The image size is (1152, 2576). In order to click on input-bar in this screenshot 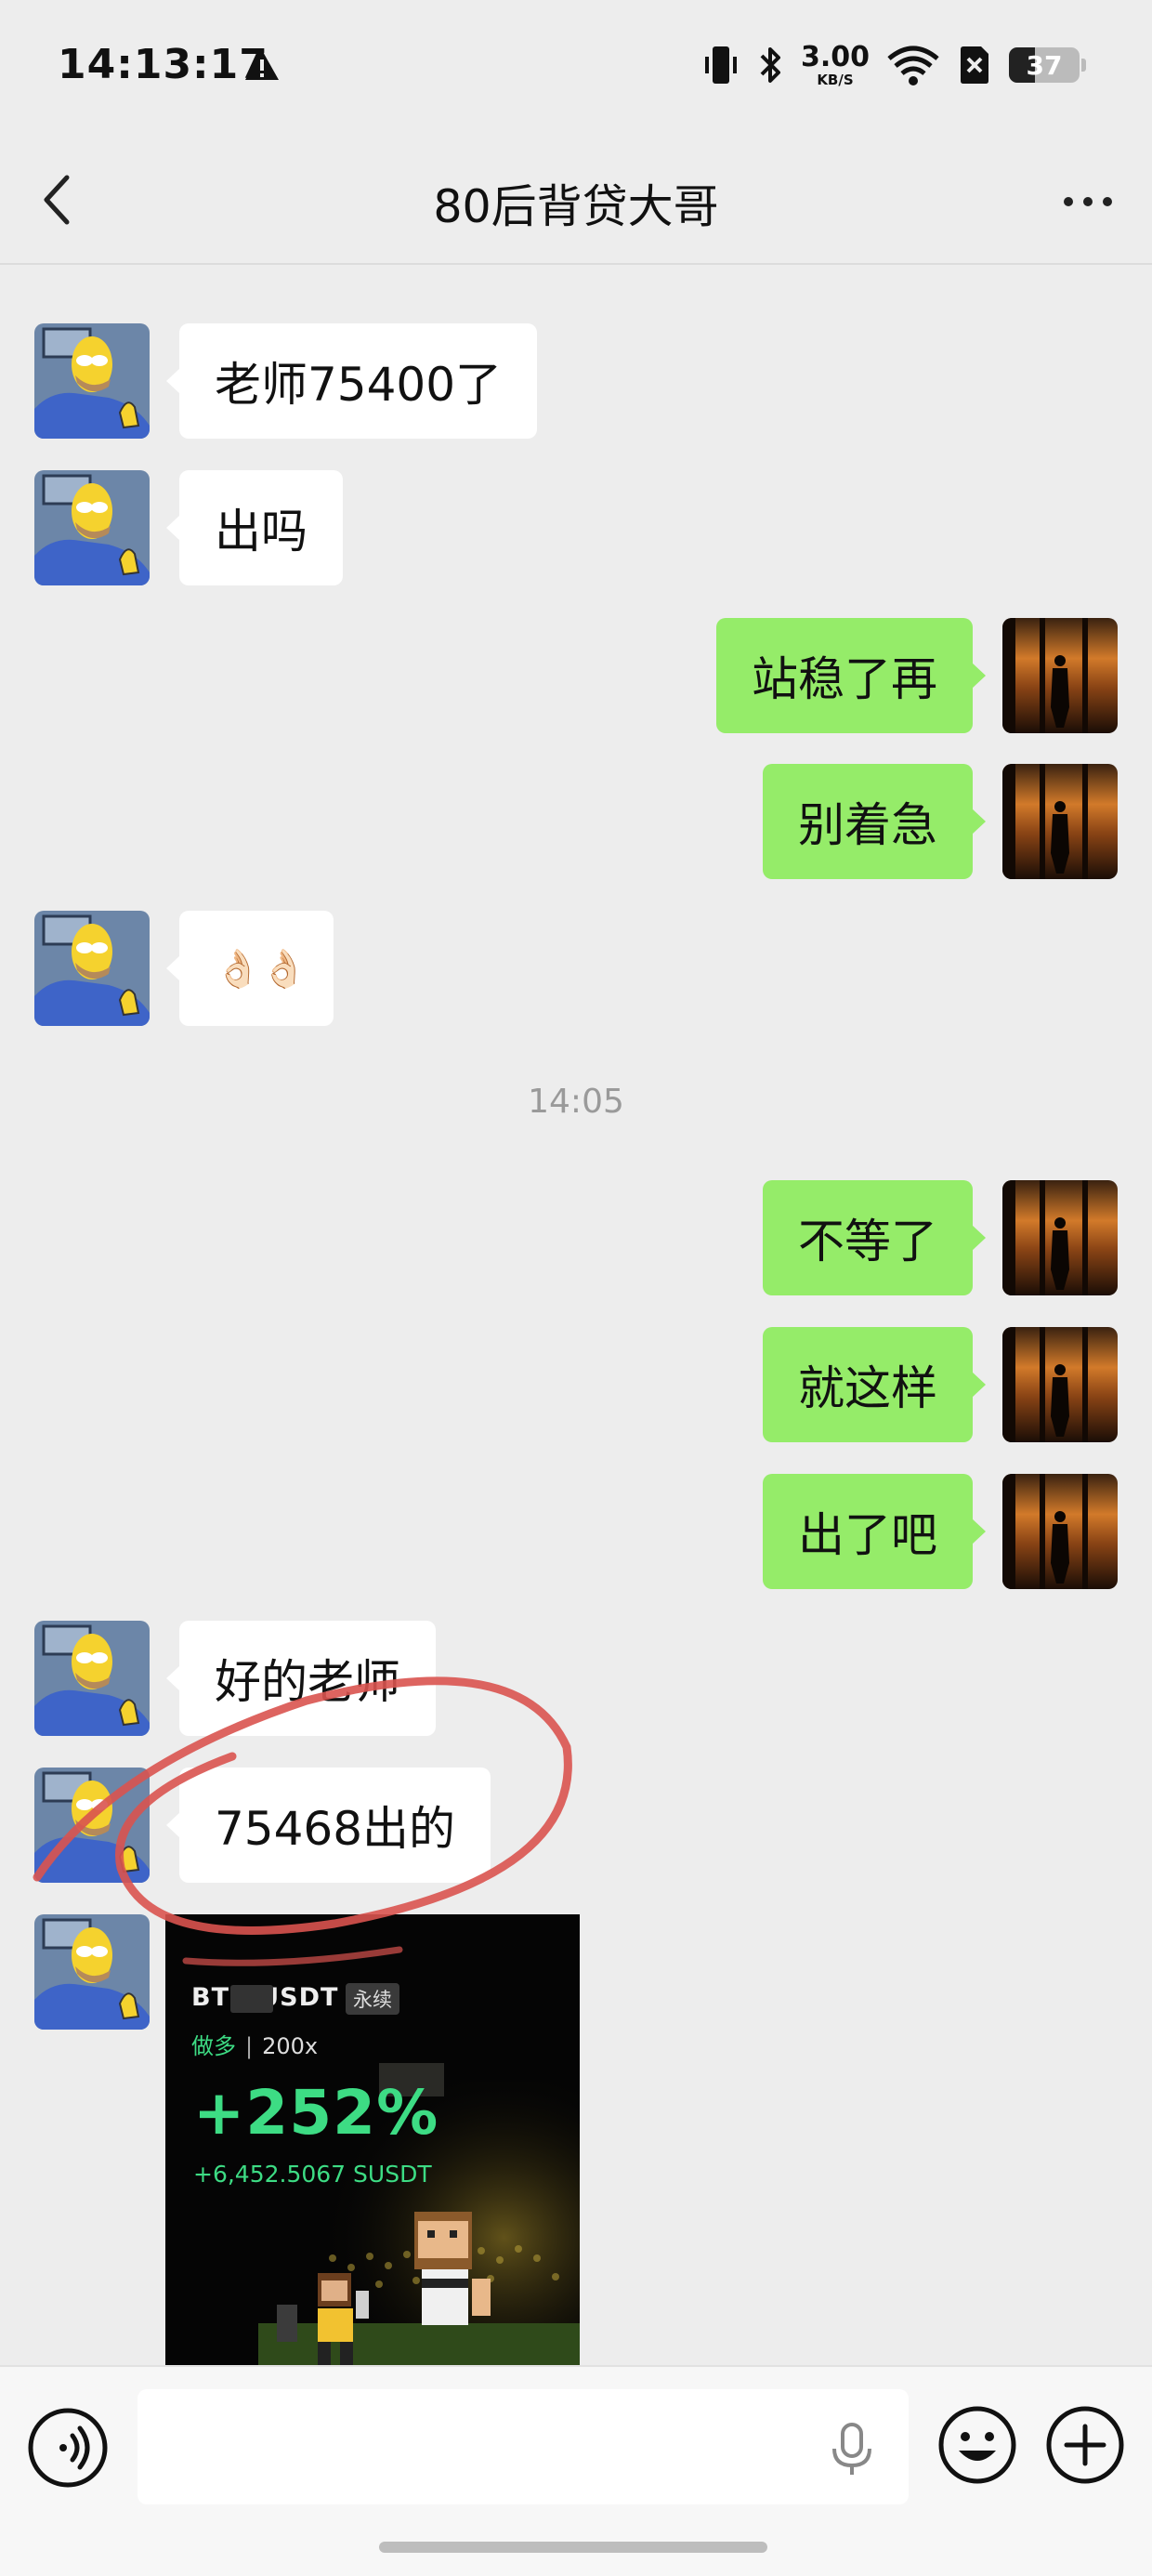, I will do `click(576, 2470)`.